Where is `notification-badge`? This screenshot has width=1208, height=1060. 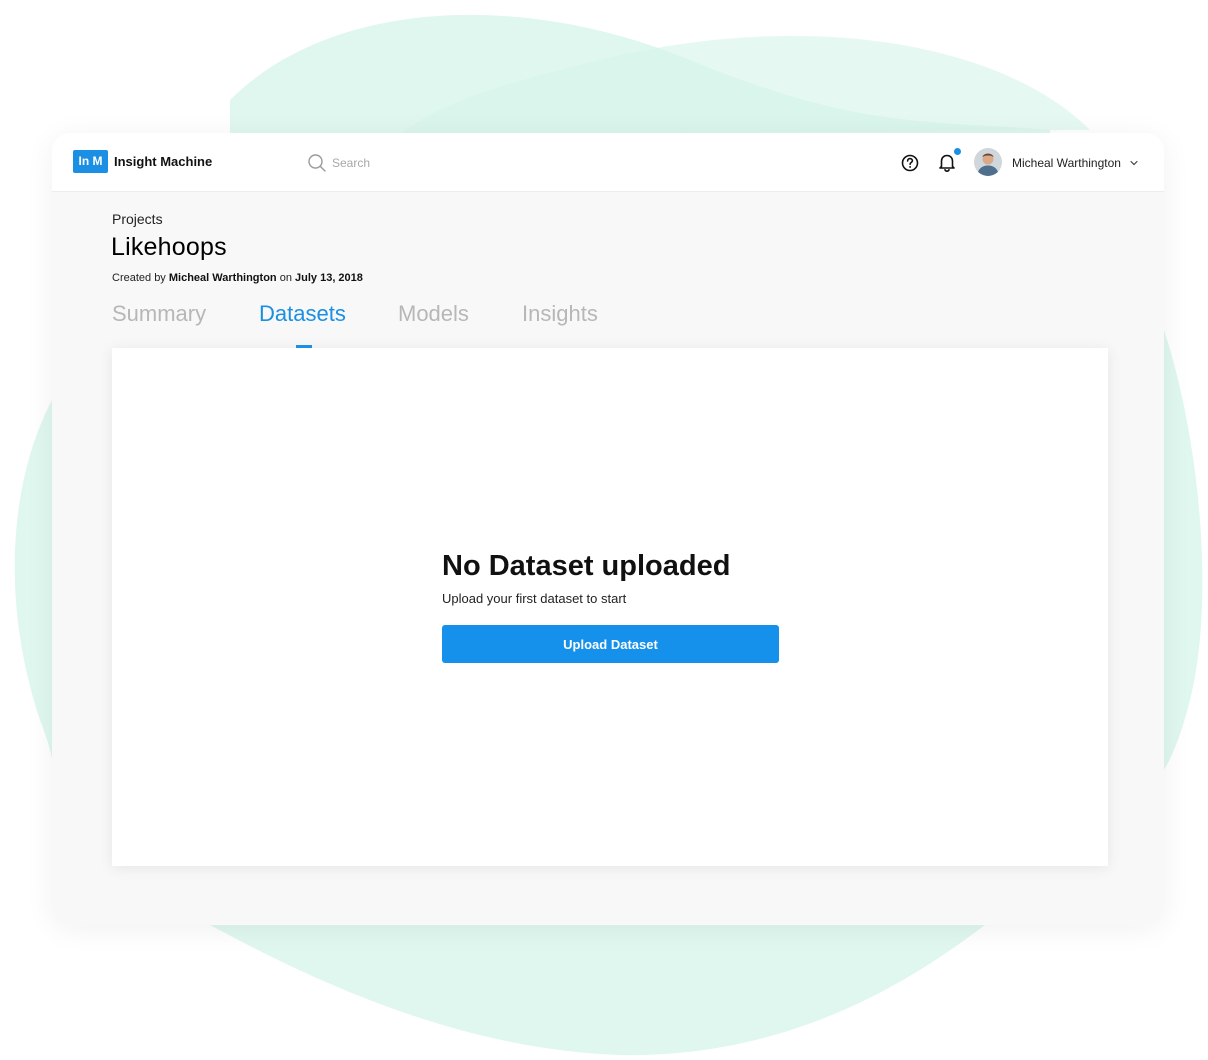
notification-badge is located at coordinates (957, 151).